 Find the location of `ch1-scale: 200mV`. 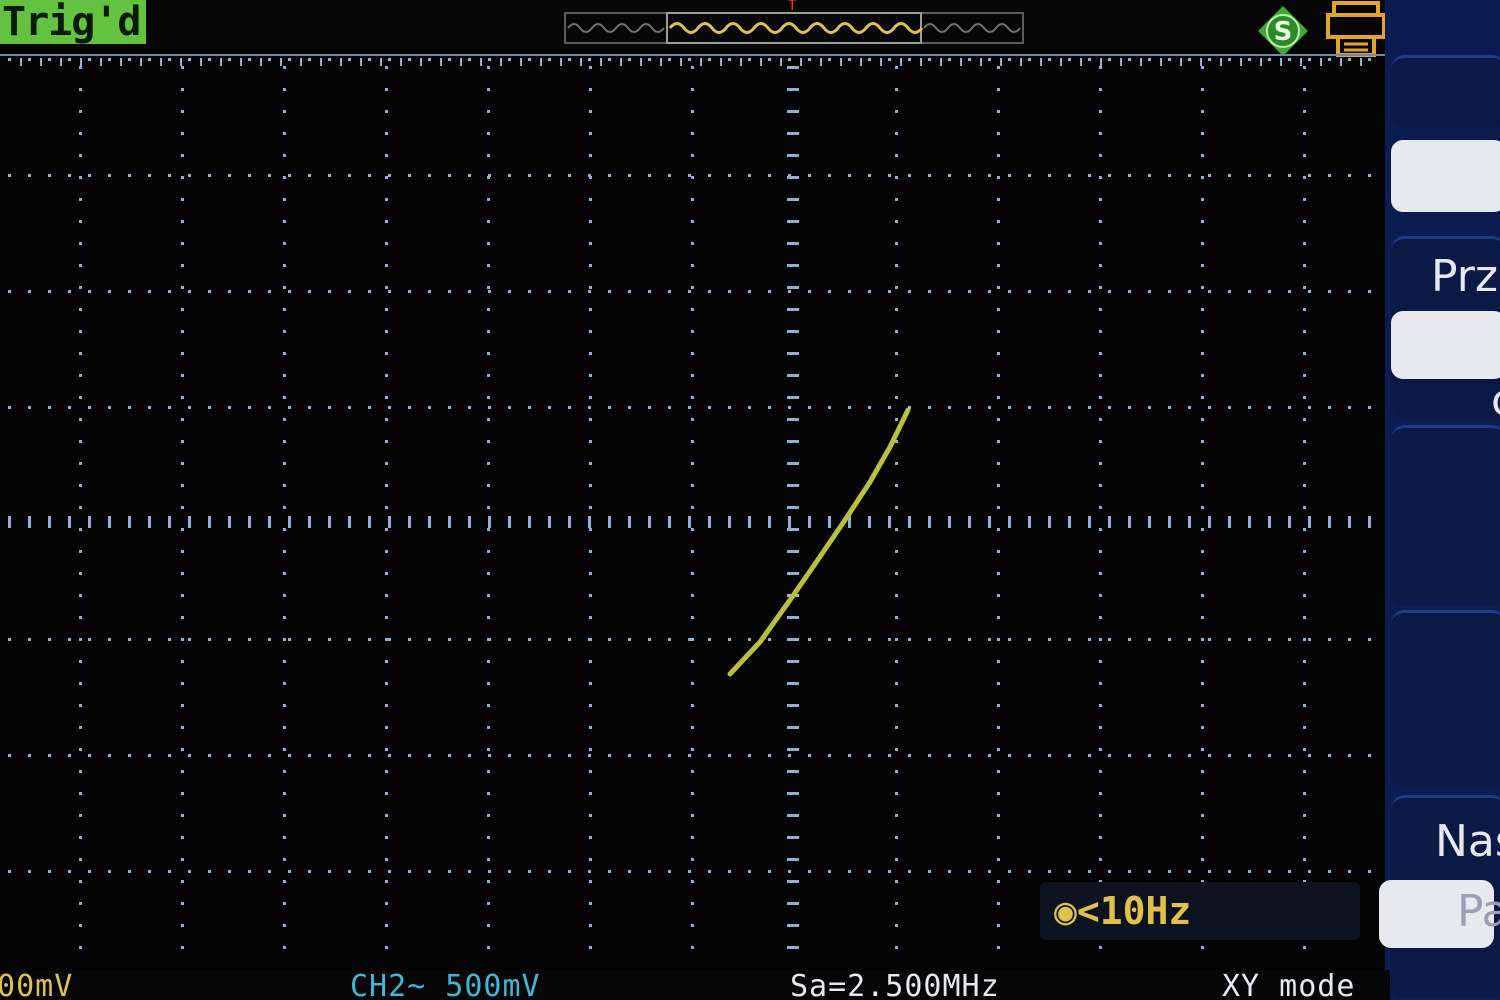

ch1-scale: 200mV is located at coordinates (37, 985).